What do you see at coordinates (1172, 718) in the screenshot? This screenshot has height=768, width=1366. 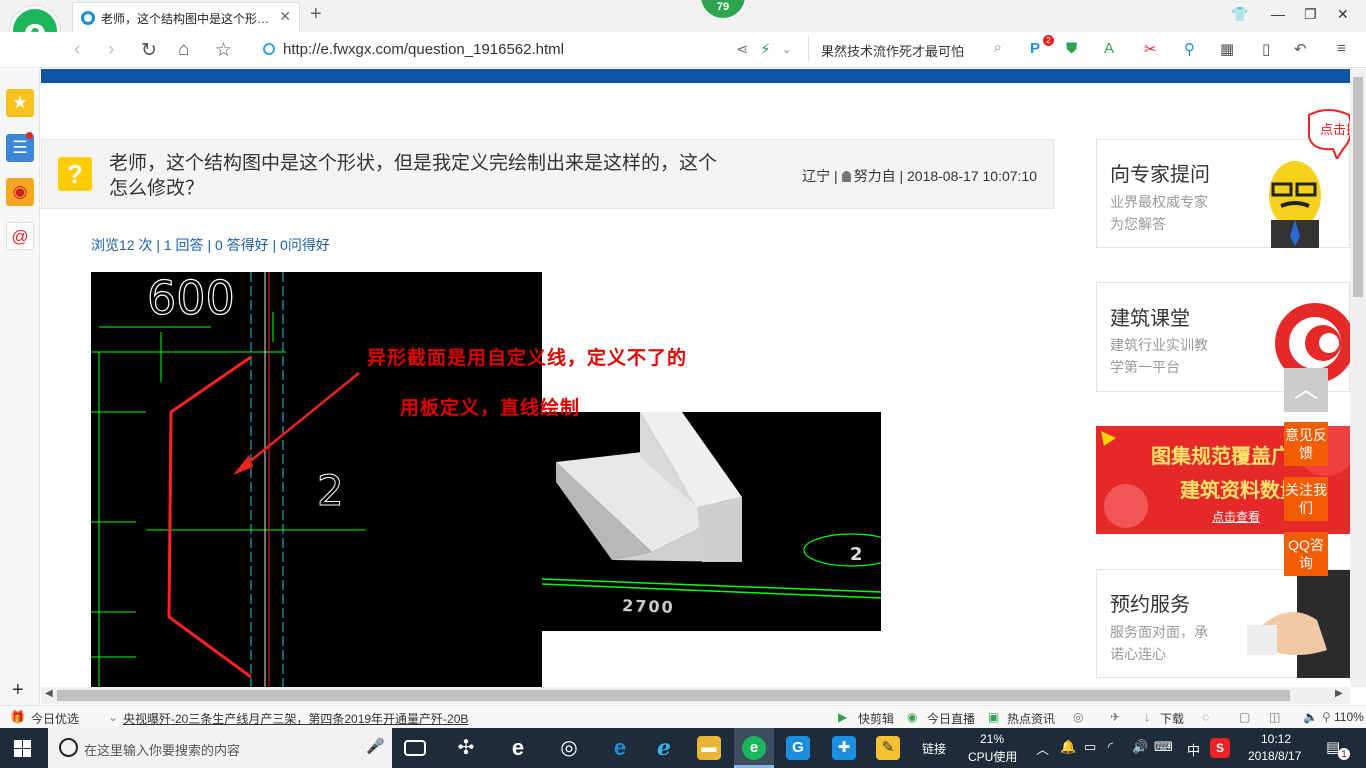 I see `download-link: 下载` at bounding box center [1172, 718].